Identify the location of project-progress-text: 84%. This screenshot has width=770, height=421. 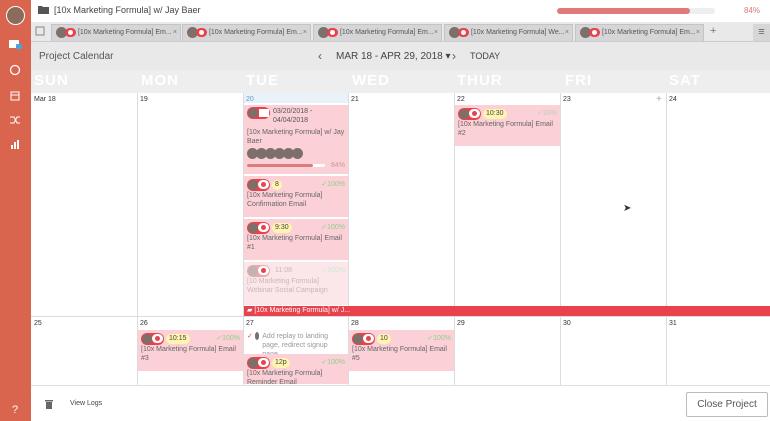
(752, 10).